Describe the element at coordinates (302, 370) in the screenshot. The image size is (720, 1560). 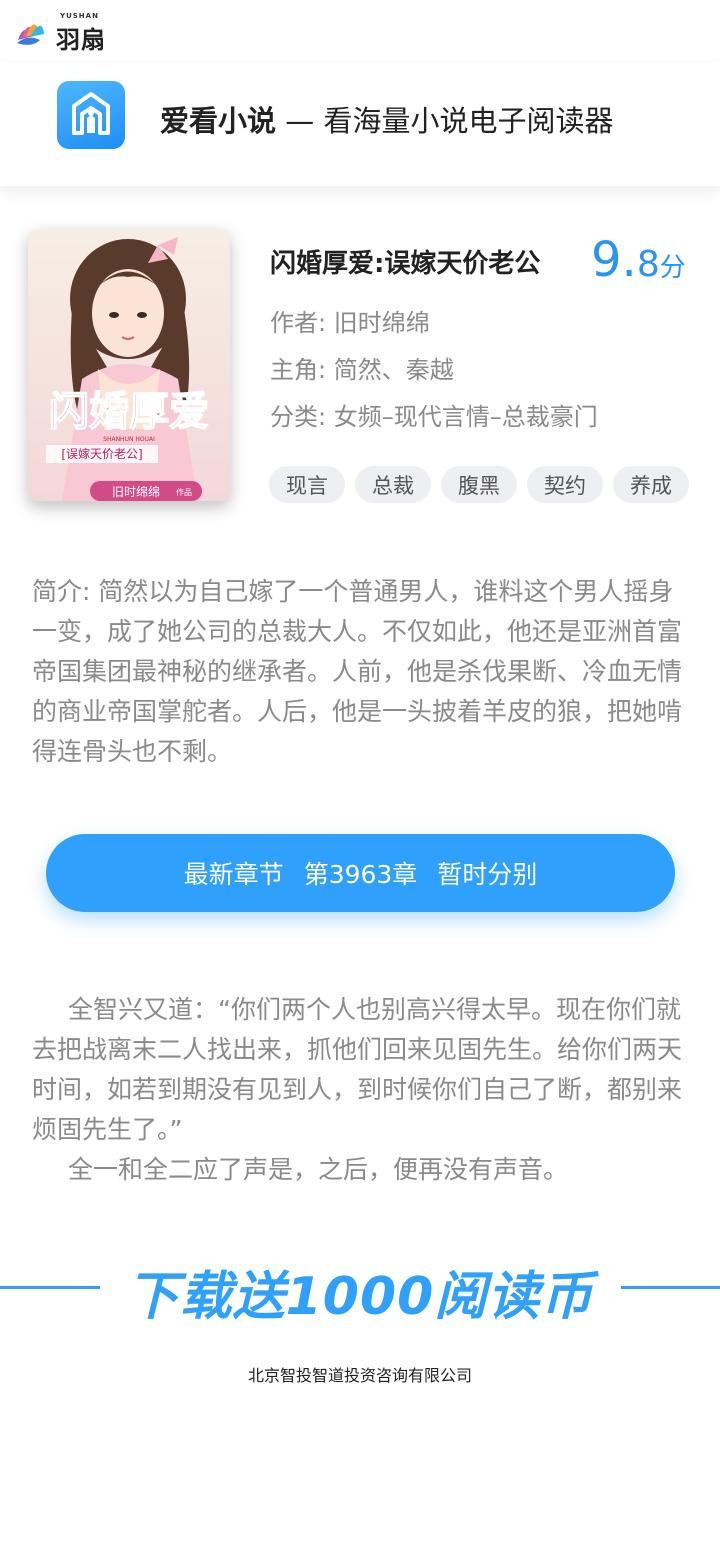
I see `protagonist-label: 主角:` at that location.